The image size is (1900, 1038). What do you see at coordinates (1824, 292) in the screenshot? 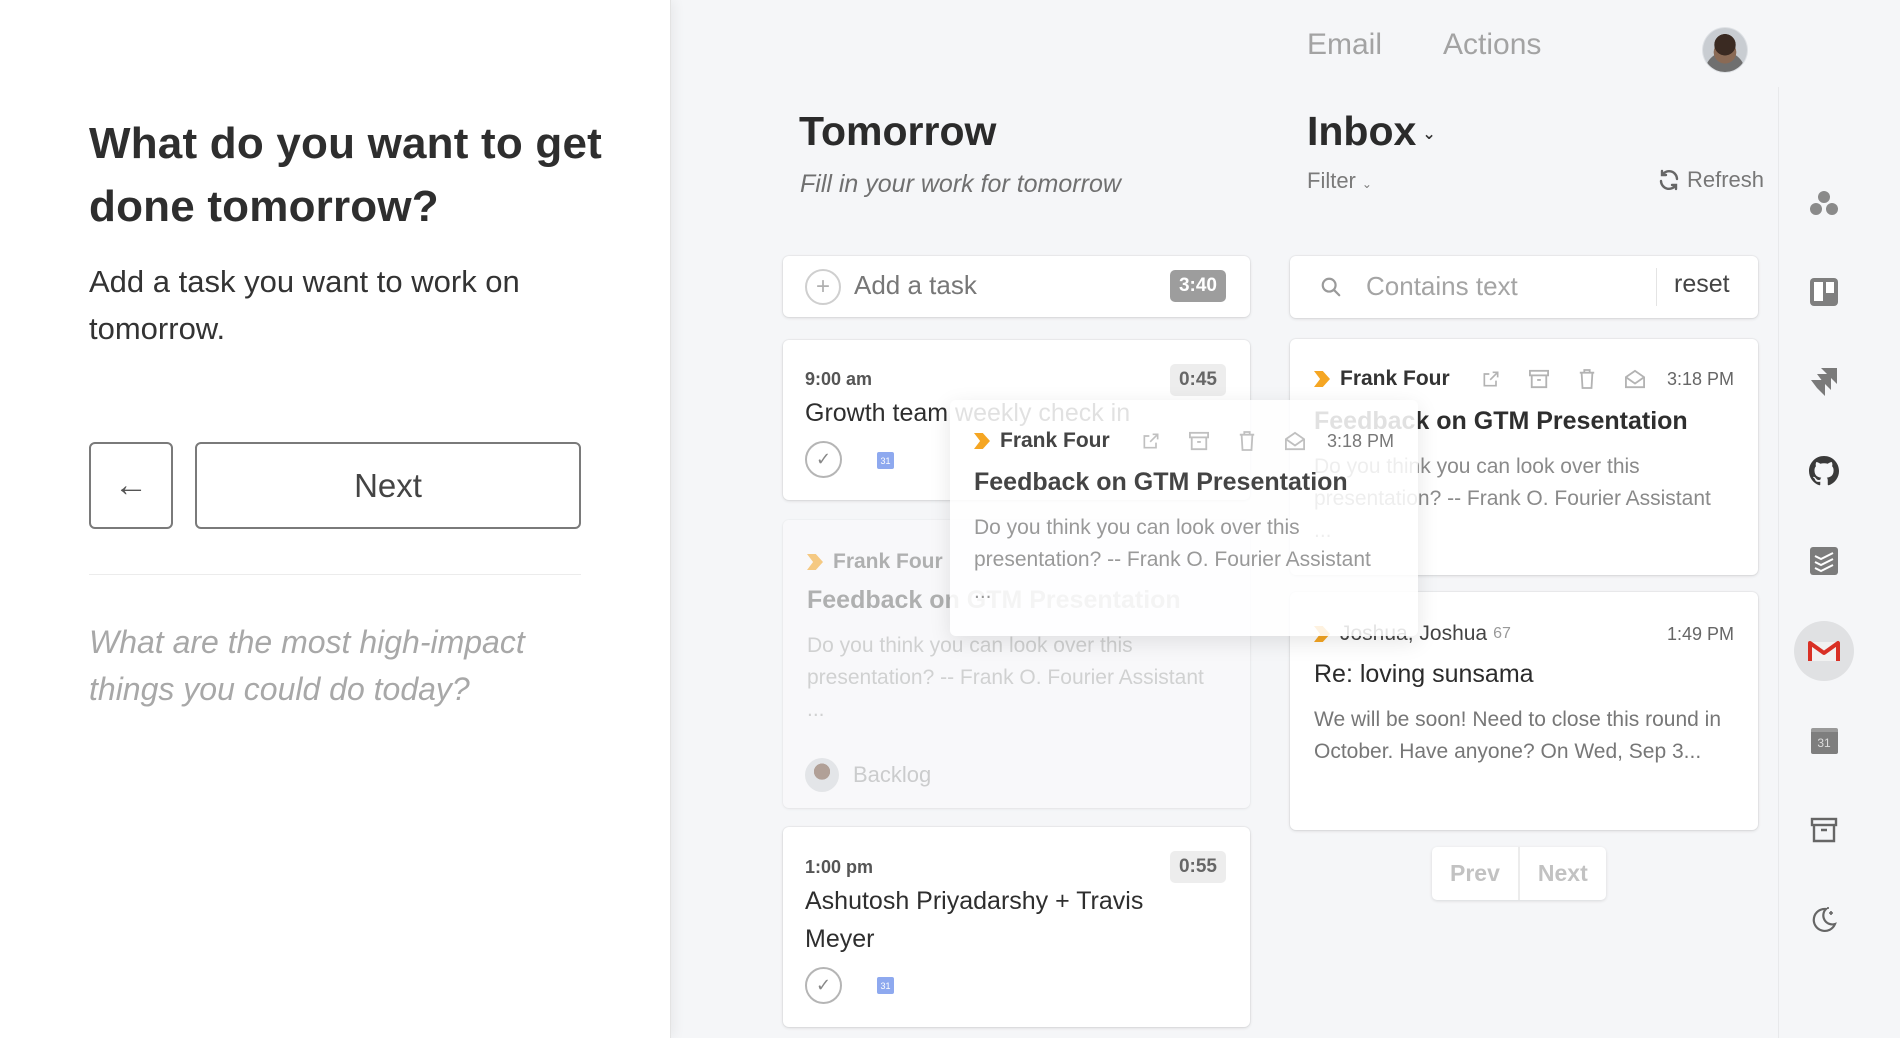
I see `trello-icon` at bounding box center [1824, 292].